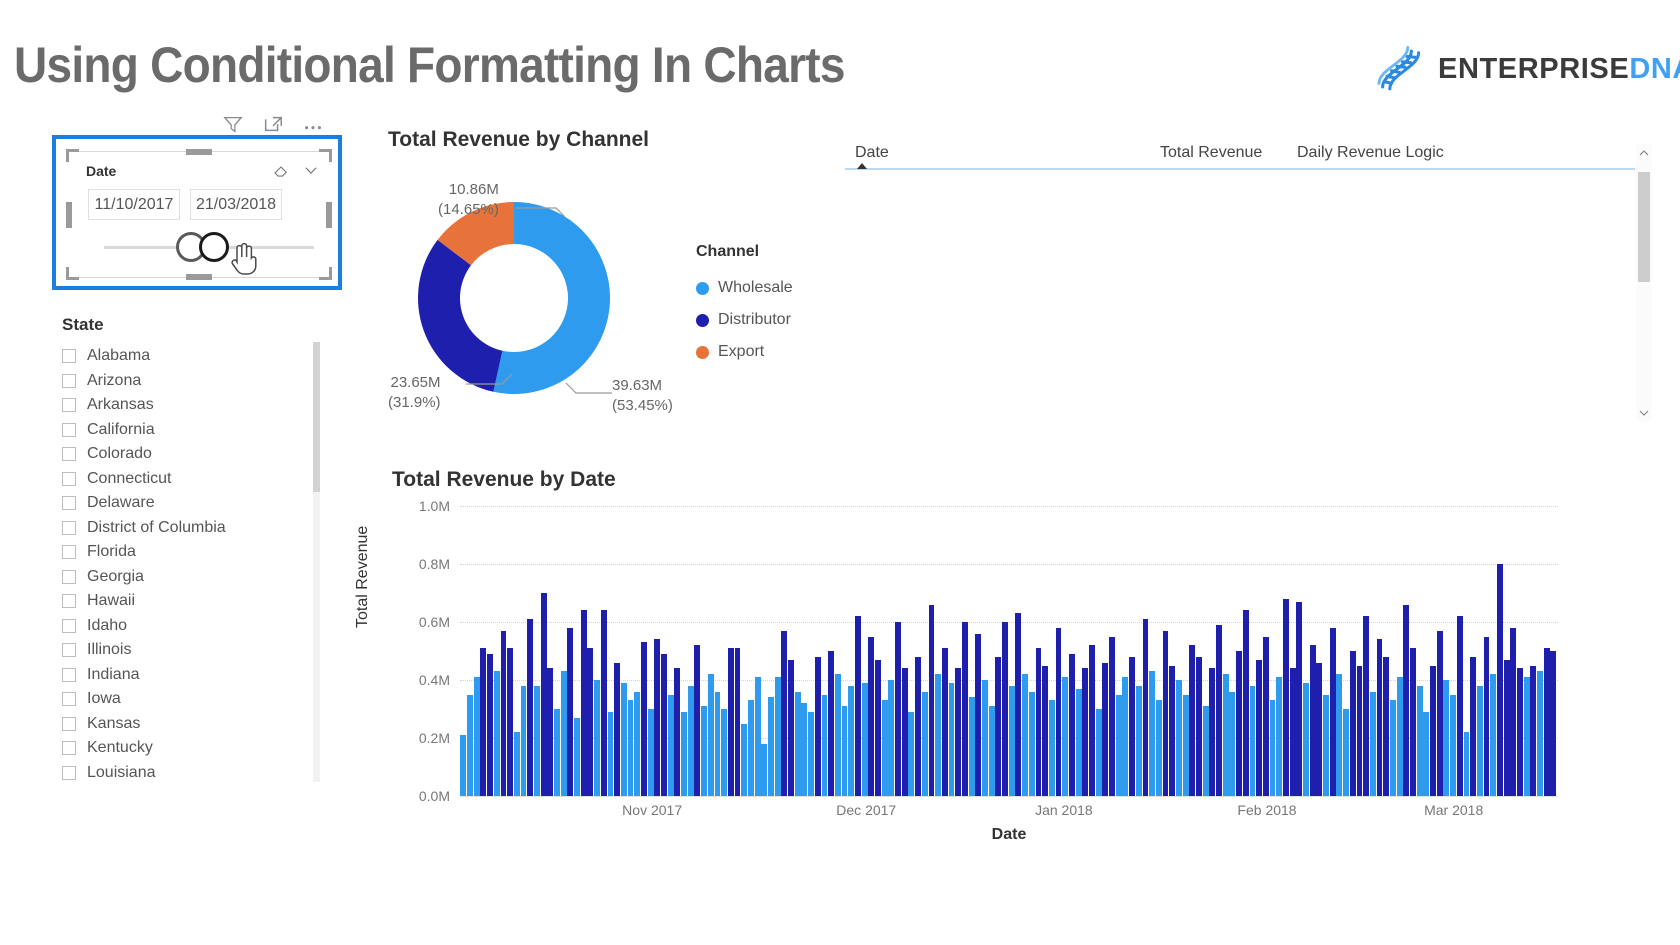 Image resolution: width=1680 pixels, height=945 pixels. What do you see at coordinates (134, 204) in the screenshot?
I see `date-start-input: 11/10/2017` at bounding box center [134, 204].